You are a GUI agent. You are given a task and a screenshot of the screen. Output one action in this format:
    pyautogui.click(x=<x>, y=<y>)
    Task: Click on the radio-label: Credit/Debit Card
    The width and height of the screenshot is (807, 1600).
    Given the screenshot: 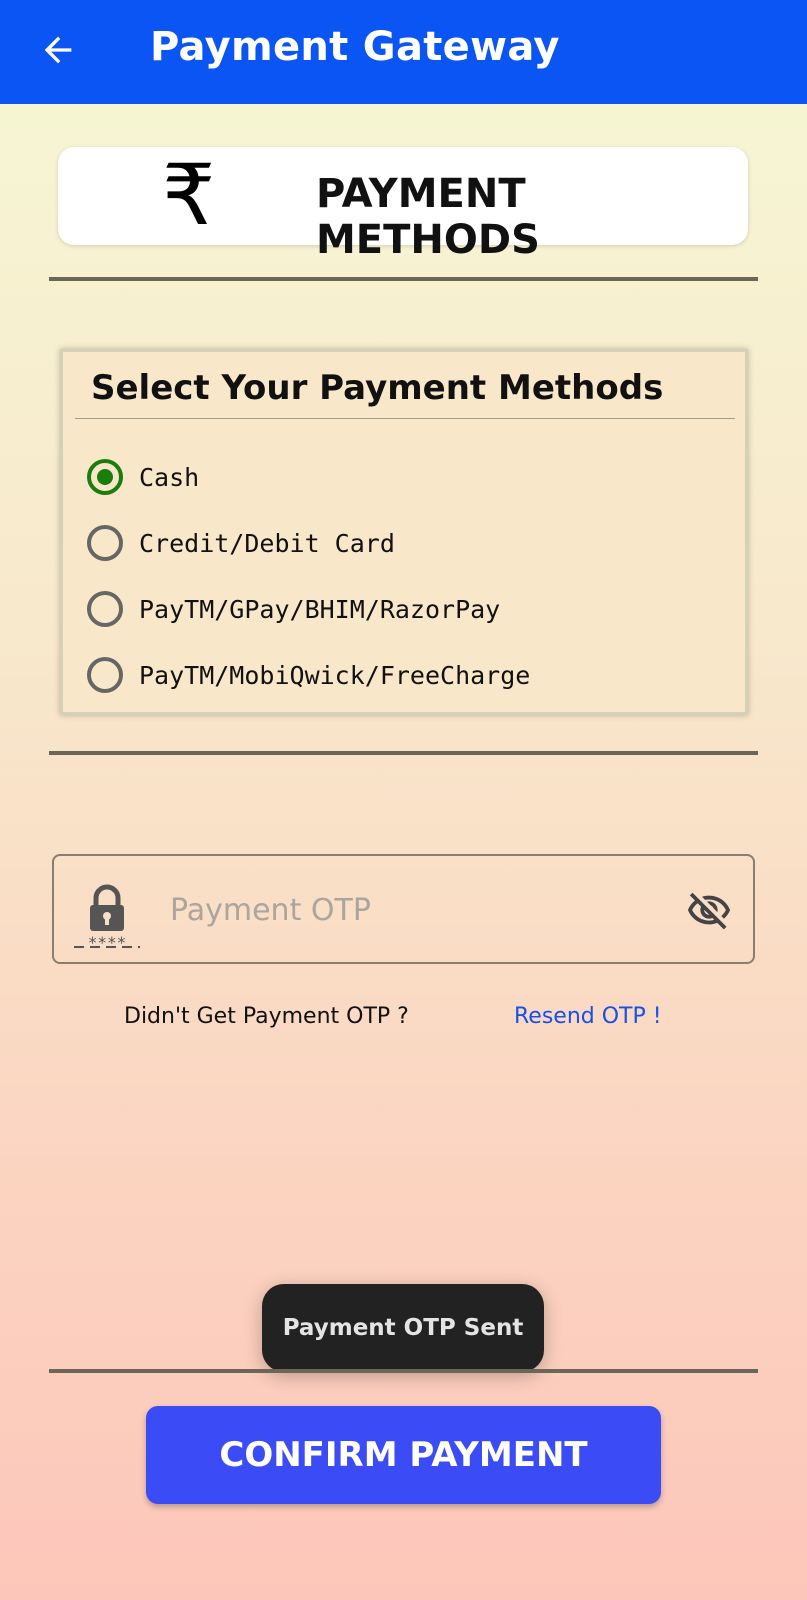 What is the action you would take?
    pyautogui.click(x=267, y=543)
    